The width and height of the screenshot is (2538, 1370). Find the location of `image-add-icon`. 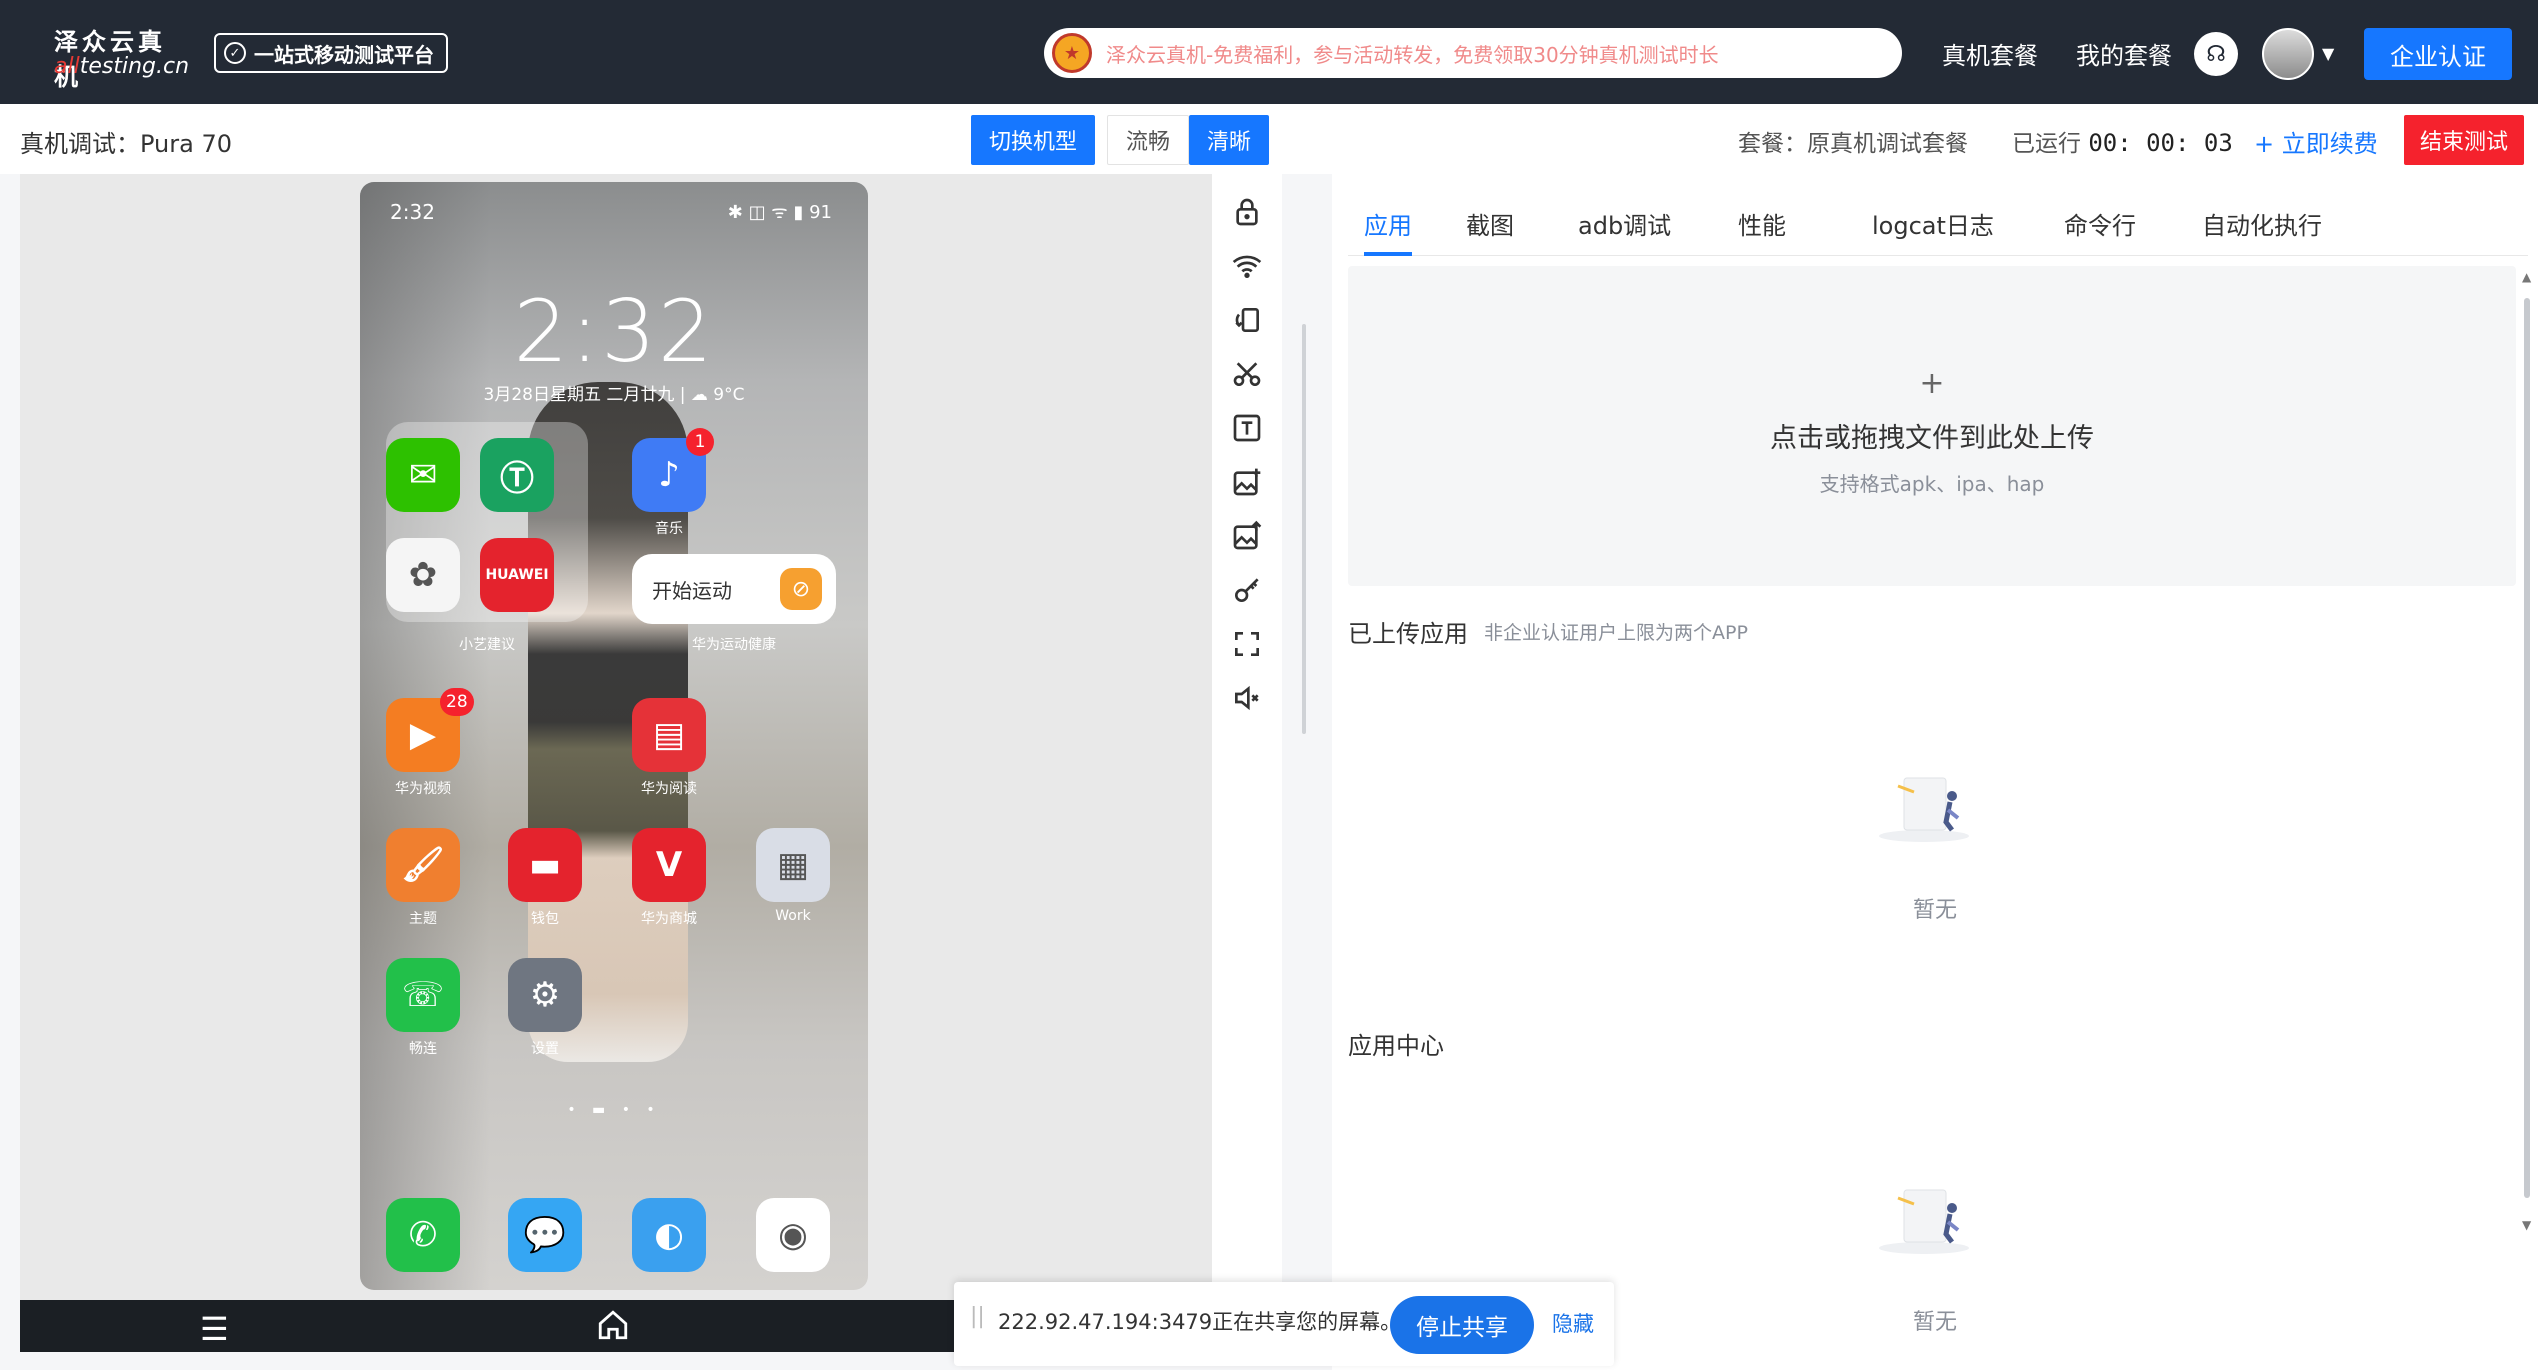

image-add-icon is located at coordinates (1247, 482).